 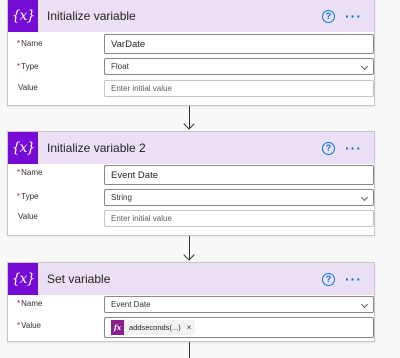 I want to click on type-row: *Type String, so click(x=191, y=197).